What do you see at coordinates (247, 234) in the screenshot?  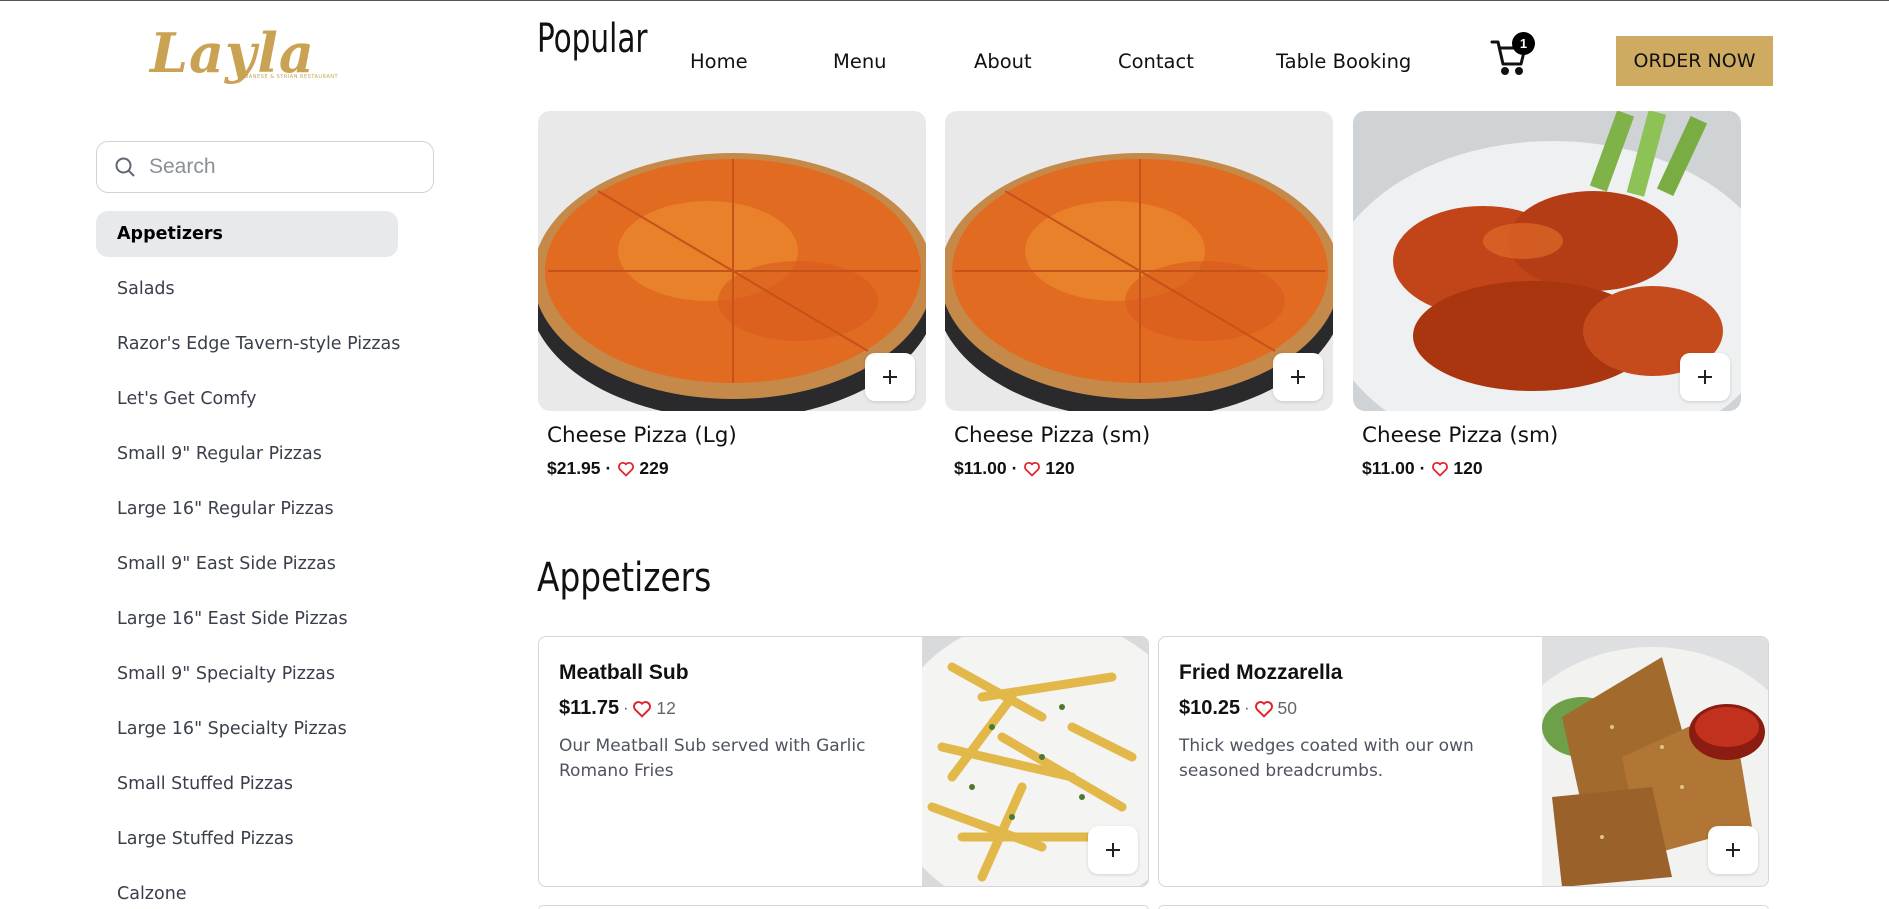 I see `category-item-appetizers: Appetizers` at bounding box center [247, 234].